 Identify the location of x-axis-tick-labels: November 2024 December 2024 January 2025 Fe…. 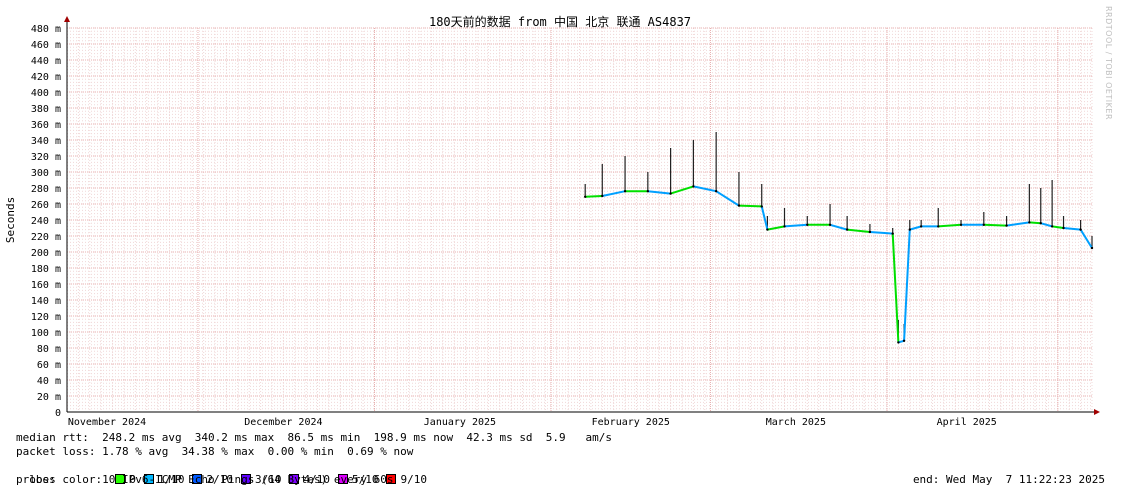
(532, 422).